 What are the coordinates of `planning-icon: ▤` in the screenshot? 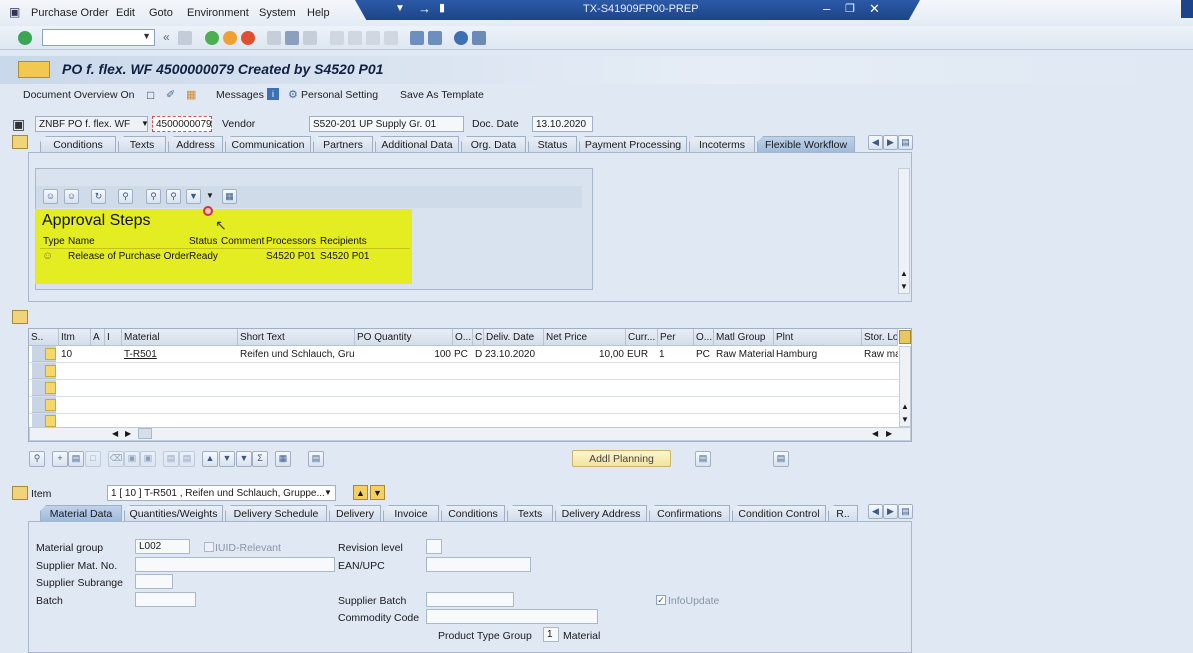 It's located at (703, 459).